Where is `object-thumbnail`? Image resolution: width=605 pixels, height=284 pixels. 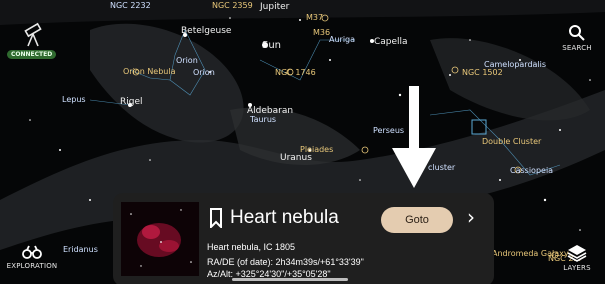
object-thumbnail is located at coordinates (160, 239).